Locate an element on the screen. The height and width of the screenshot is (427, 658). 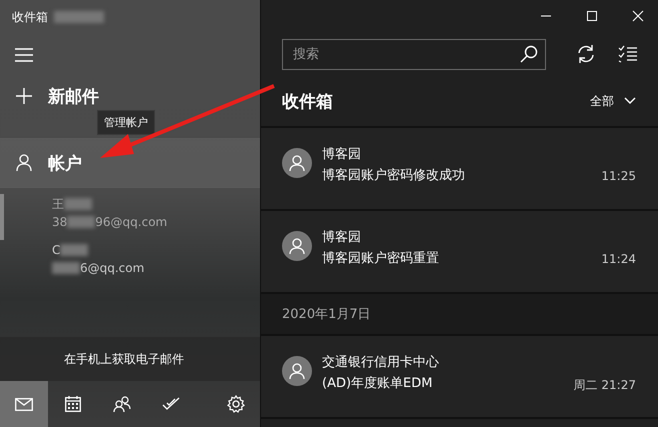
account-name: C is located at coordinates (56, 250).